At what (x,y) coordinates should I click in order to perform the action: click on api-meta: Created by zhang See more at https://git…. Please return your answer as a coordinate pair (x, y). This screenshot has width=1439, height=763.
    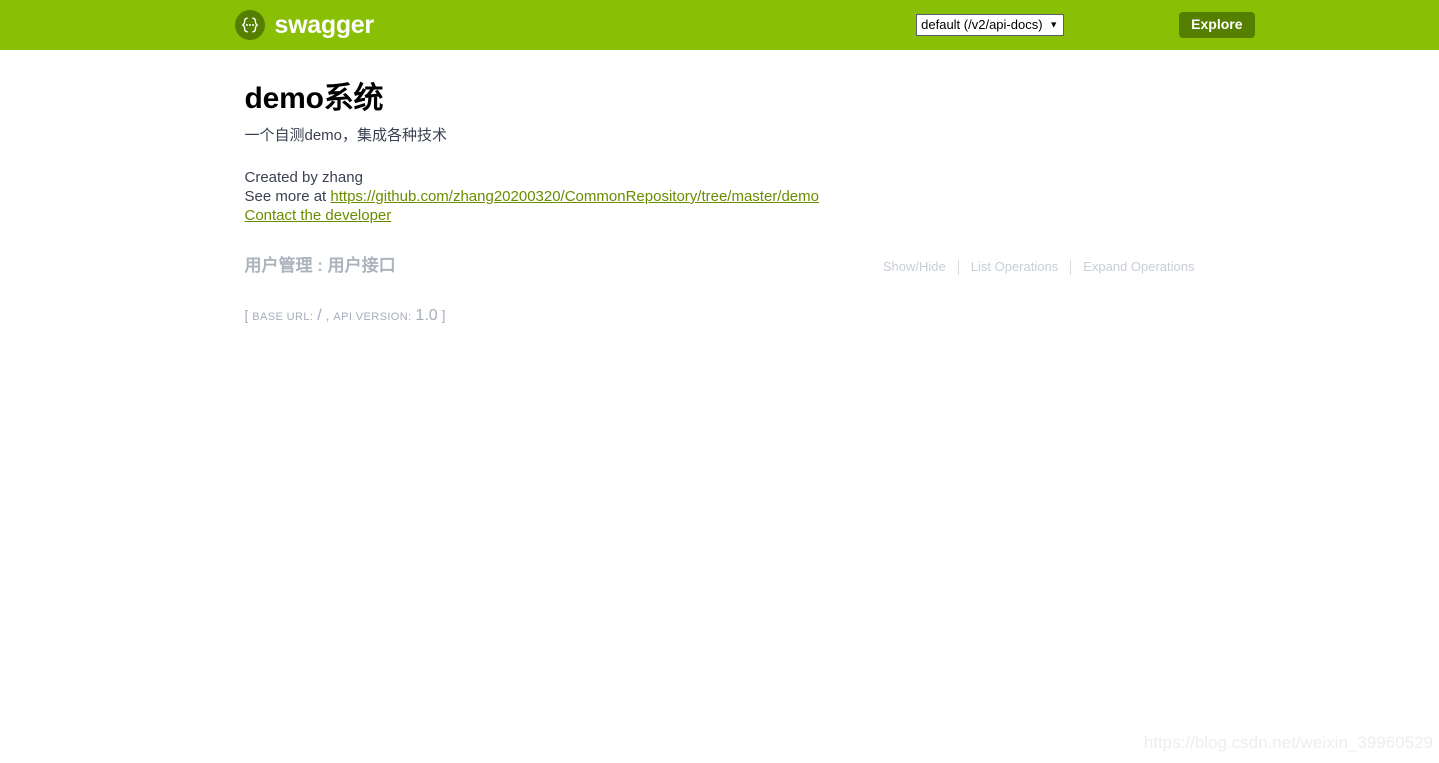
    Looking at the image, I should click on (720, 196).